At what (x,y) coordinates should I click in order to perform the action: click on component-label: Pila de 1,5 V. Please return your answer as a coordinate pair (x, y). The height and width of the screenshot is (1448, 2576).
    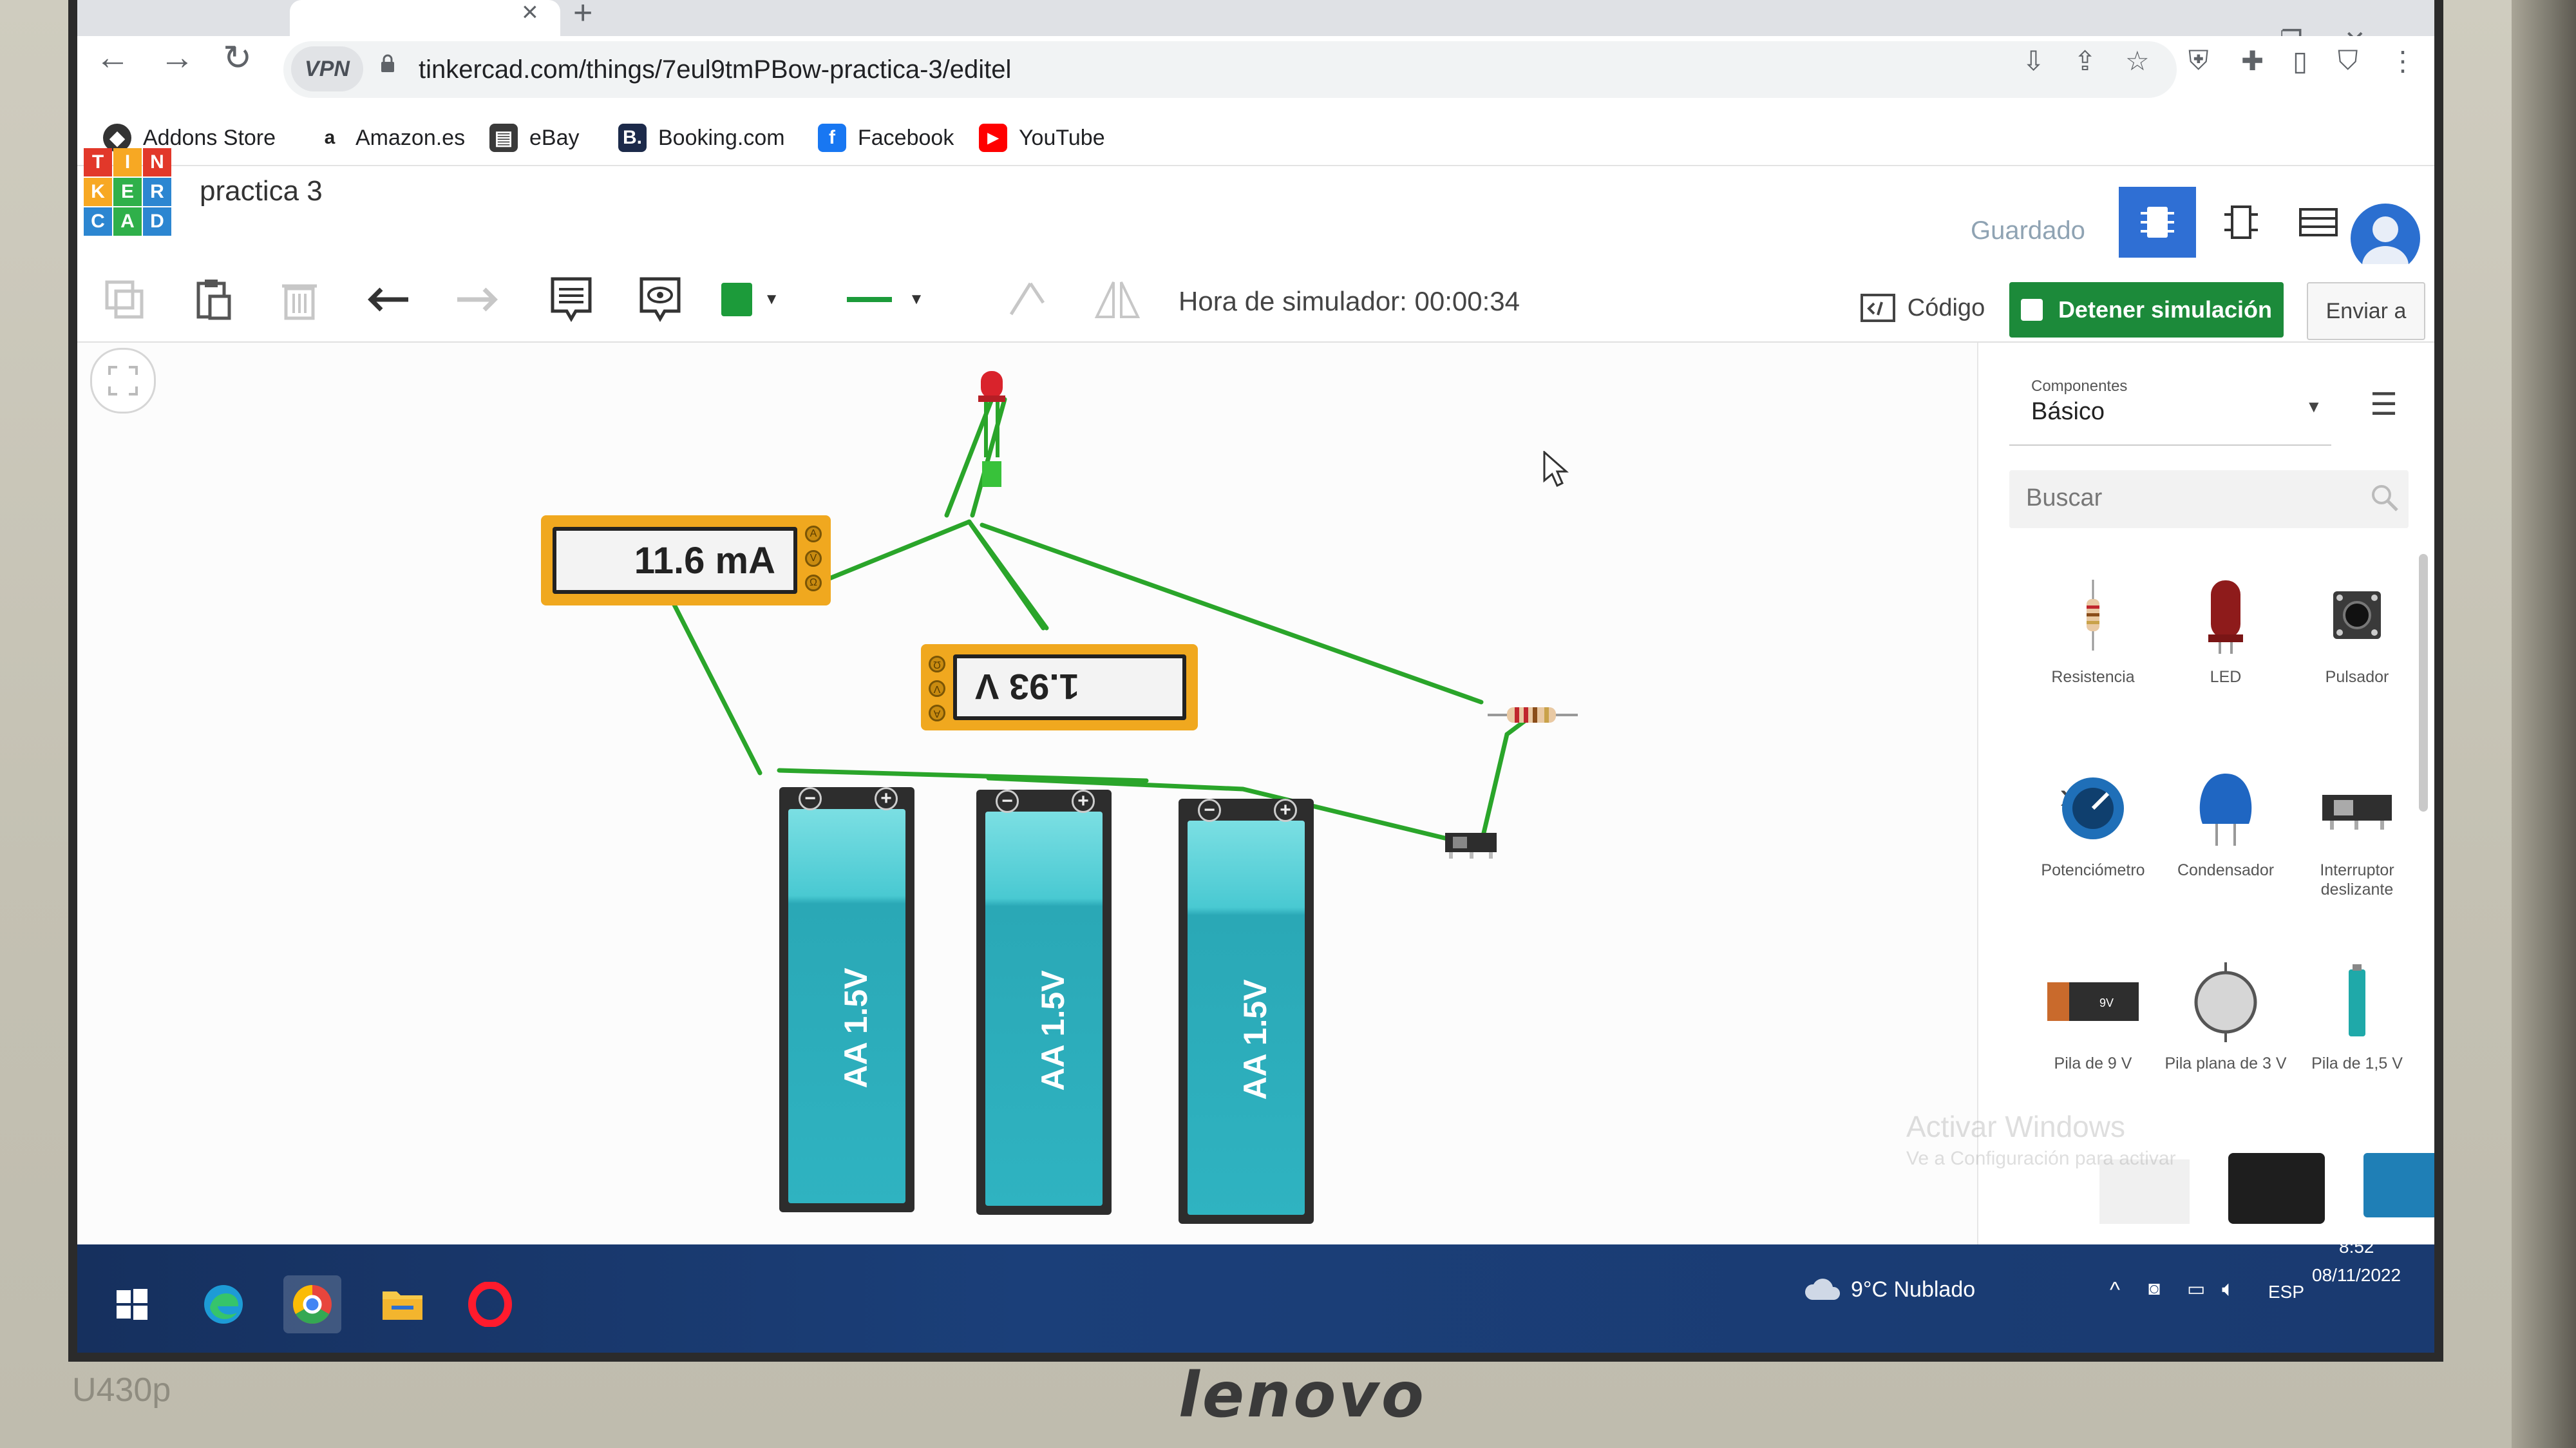
    Looking at the image, I should click on (2357, 1063).